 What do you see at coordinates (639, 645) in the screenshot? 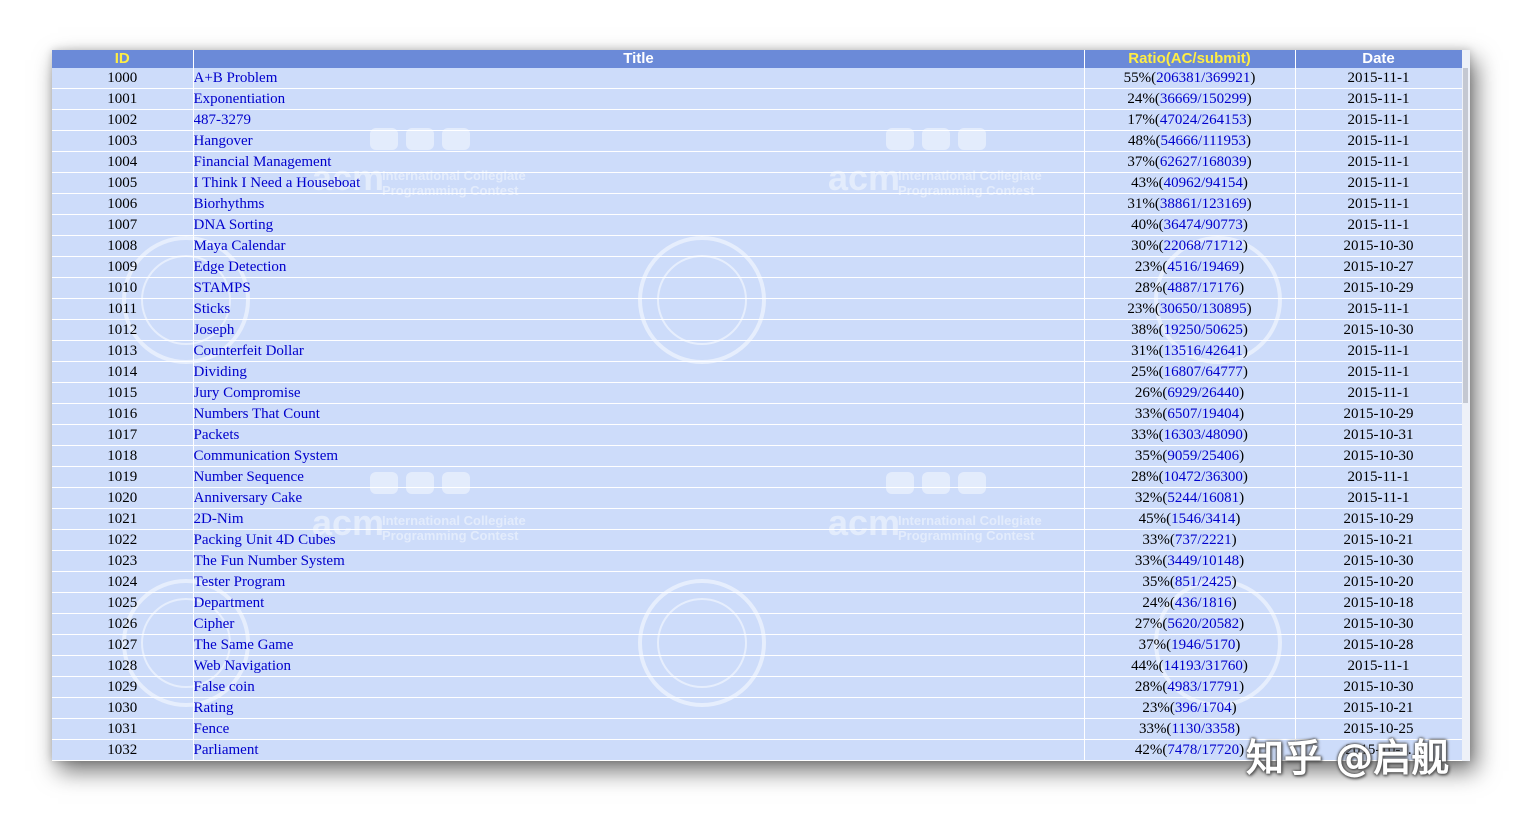
I see `problem-title-cell: The Same Game` at bounding box center [639, 645].